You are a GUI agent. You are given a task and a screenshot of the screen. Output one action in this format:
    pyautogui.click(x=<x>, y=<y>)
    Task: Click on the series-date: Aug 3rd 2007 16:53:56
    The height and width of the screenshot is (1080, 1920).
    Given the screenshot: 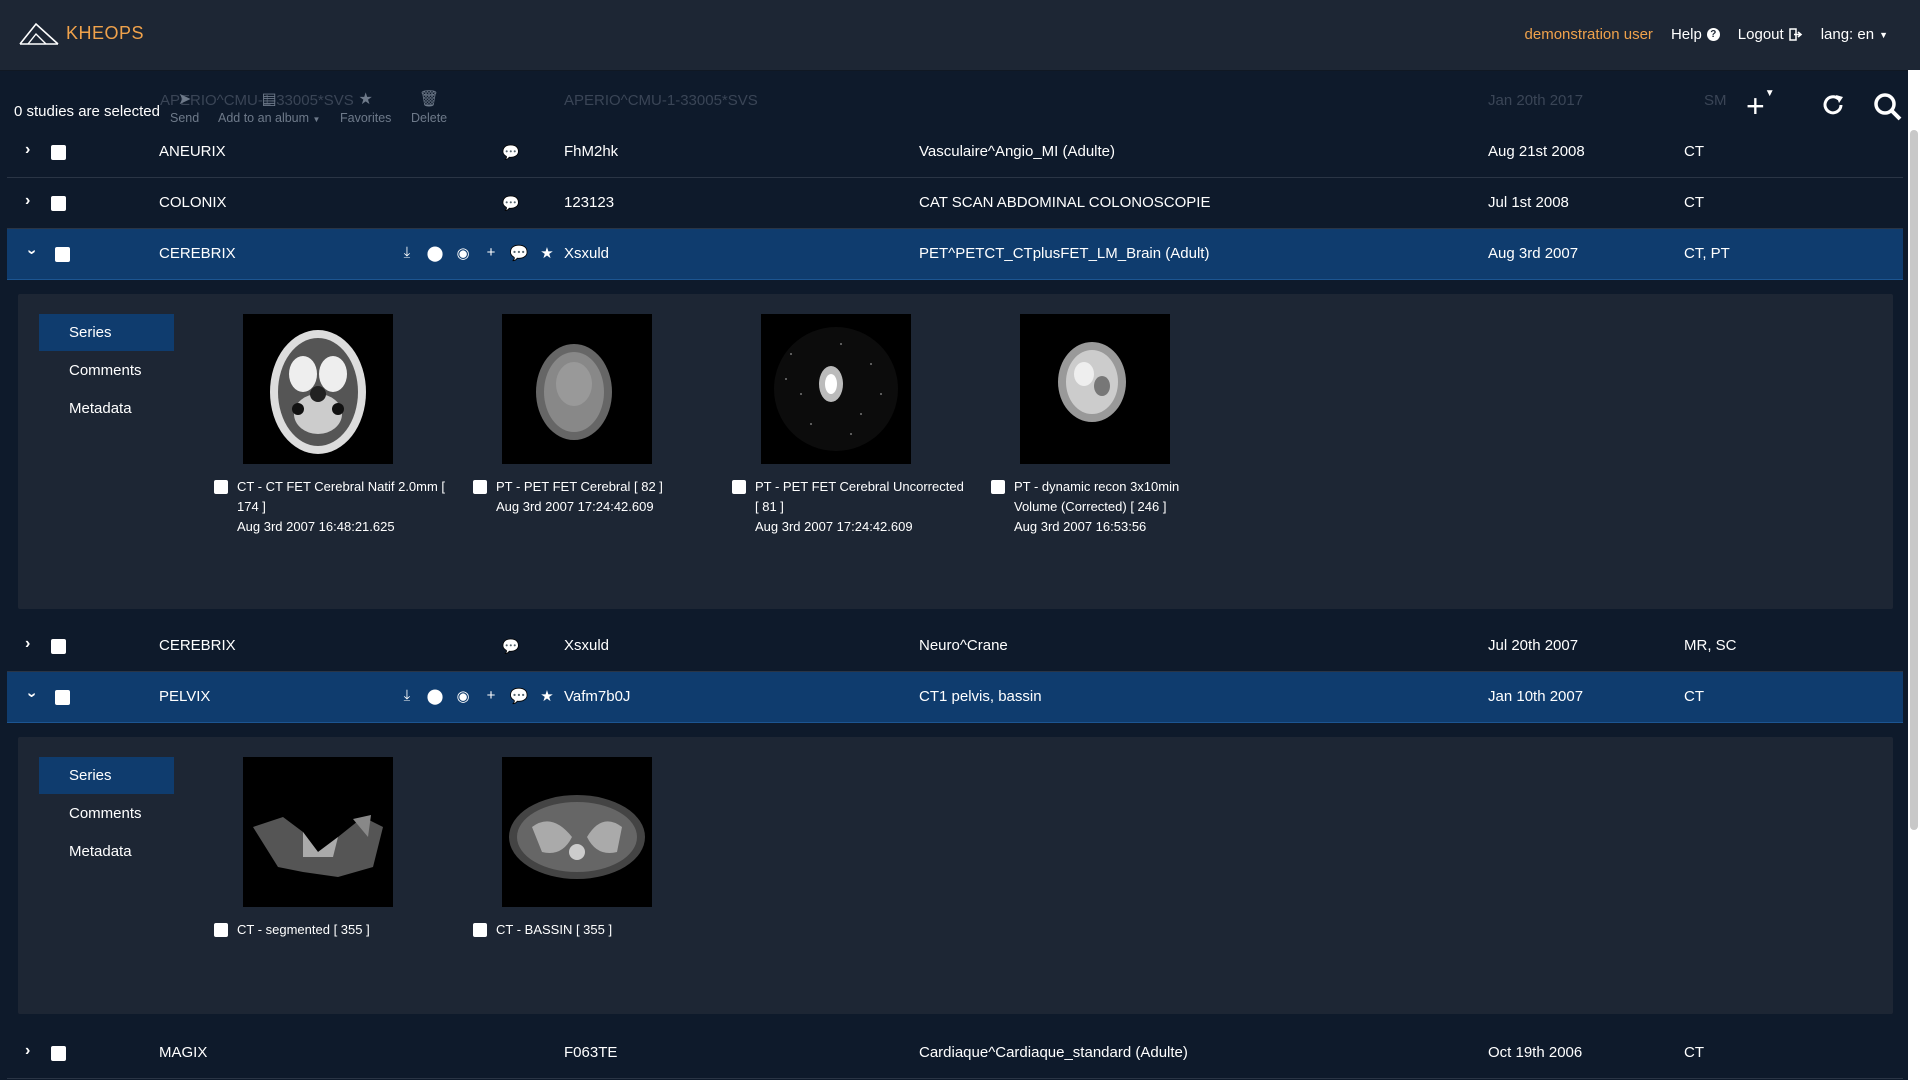 What is the action you would take?
    pyautogui.click(x=1080, y=526)
    